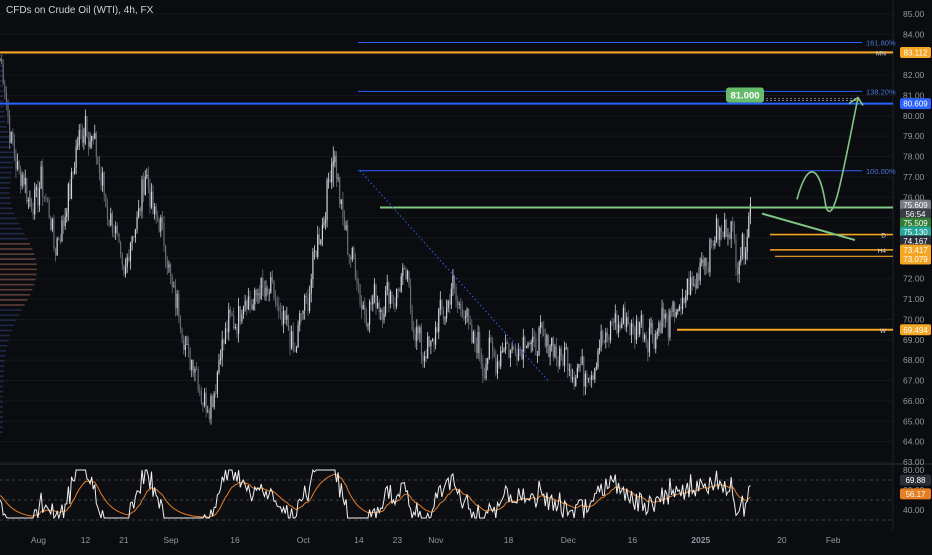 This screenshot has height=555, width=932. Describe the element at coordinates (86, 540) in the screenshot. I see `x-tick-label: 12` at that location.